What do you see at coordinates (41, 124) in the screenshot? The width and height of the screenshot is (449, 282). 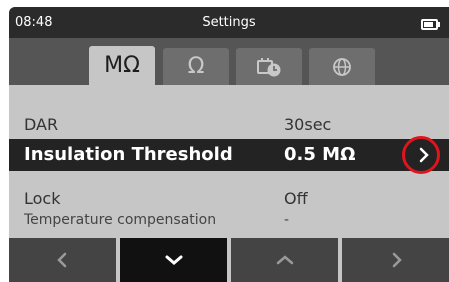 I see `setting-label: DAR` at bounding box center [41, 124].